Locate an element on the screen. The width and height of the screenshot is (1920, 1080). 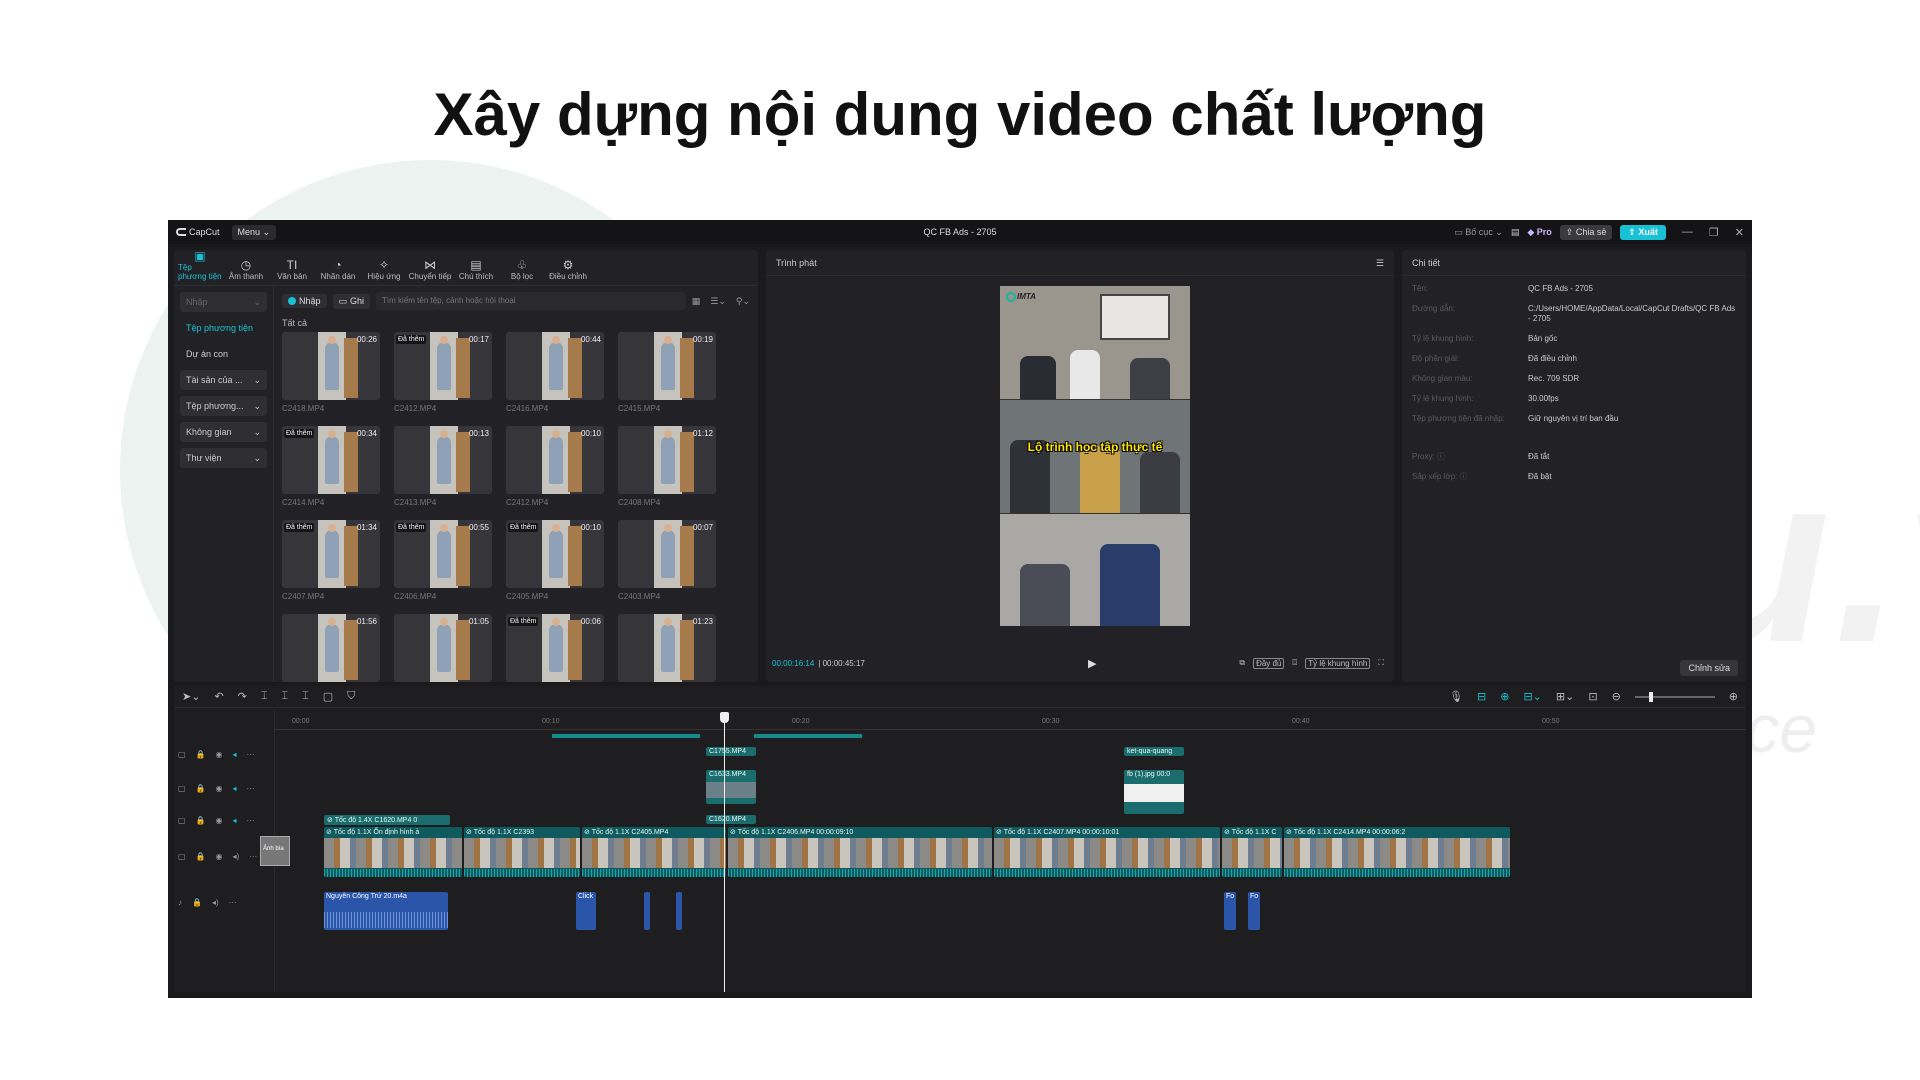
shortcut-icon: ▤ is located at coordinates (1515, 232).